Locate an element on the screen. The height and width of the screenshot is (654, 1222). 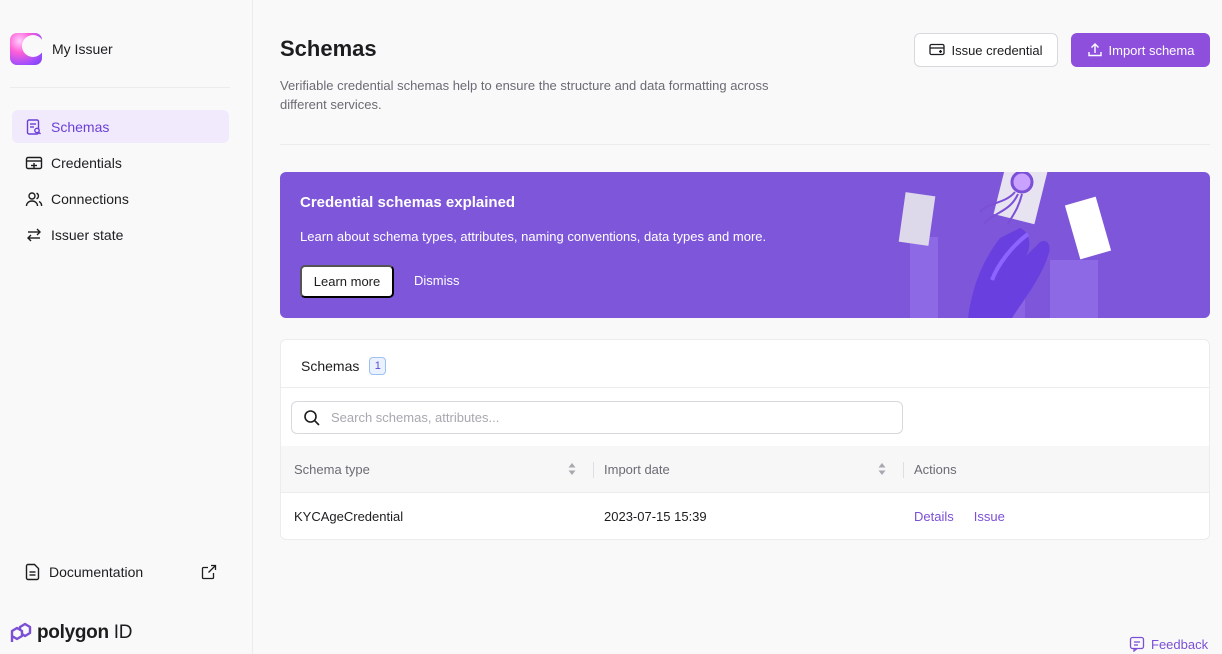
document-icon is located at coordinates (32, 572).